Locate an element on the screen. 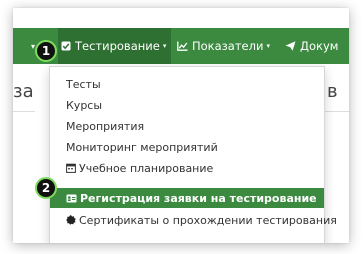 This screenshot has width=364, height=254. menu-item-certificates: Сертификаты о прохождении тестирования is located at coordinates (193, 220).